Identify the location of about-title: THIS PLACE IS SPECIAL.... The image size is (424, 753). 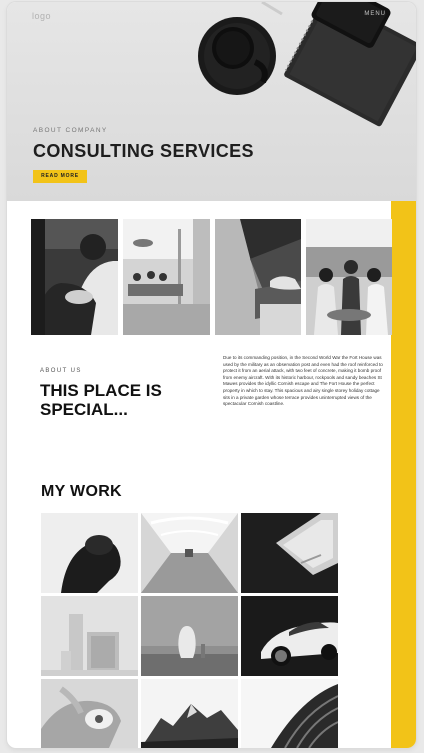
(101, 400).